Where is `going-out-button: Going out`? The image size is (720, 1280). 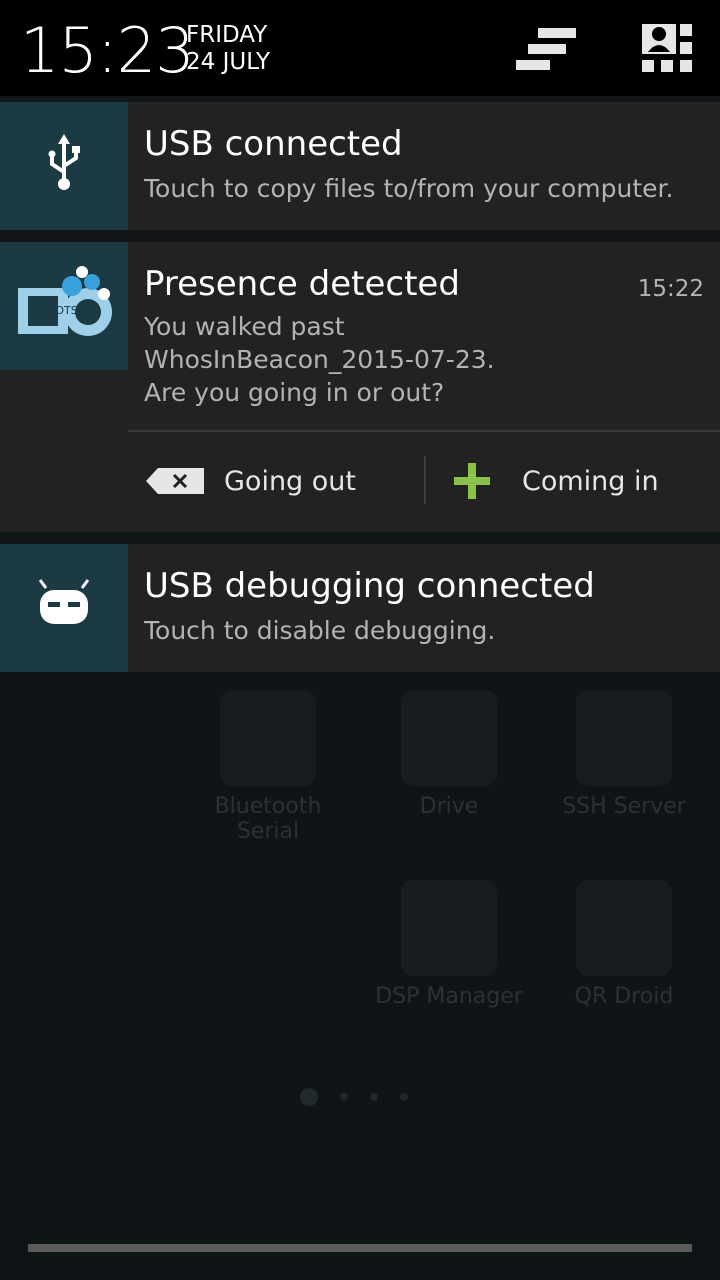 going-out-button: Going out is located at coordinates (279, 481).